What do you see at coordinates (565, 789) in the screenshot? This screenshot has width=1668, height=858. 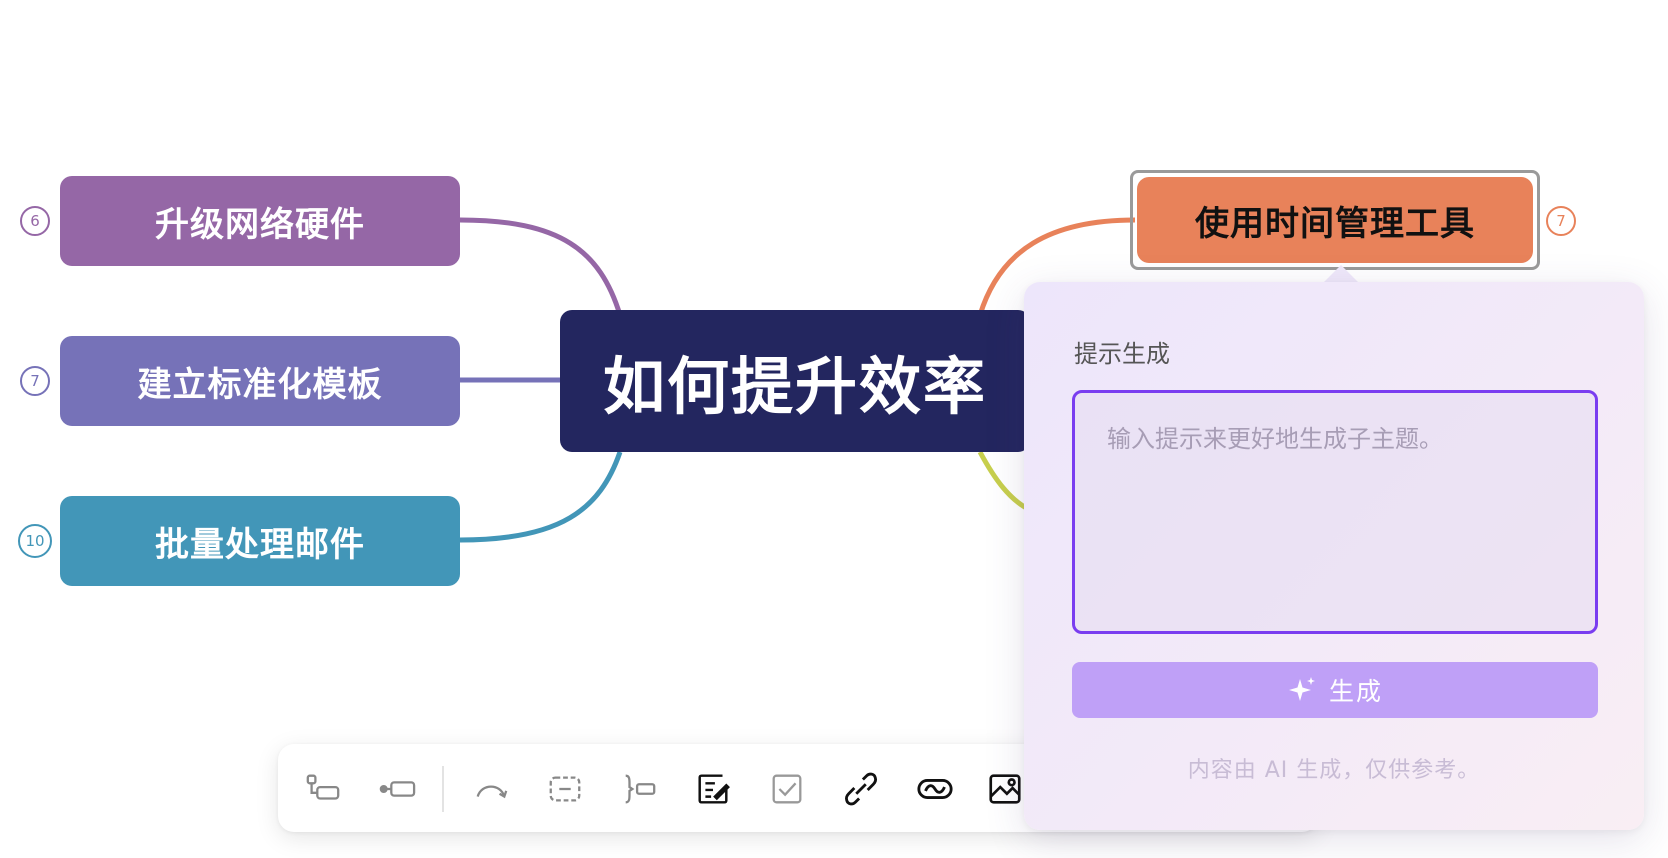 I see `boundary-icon` at bounding box center [565, 789].